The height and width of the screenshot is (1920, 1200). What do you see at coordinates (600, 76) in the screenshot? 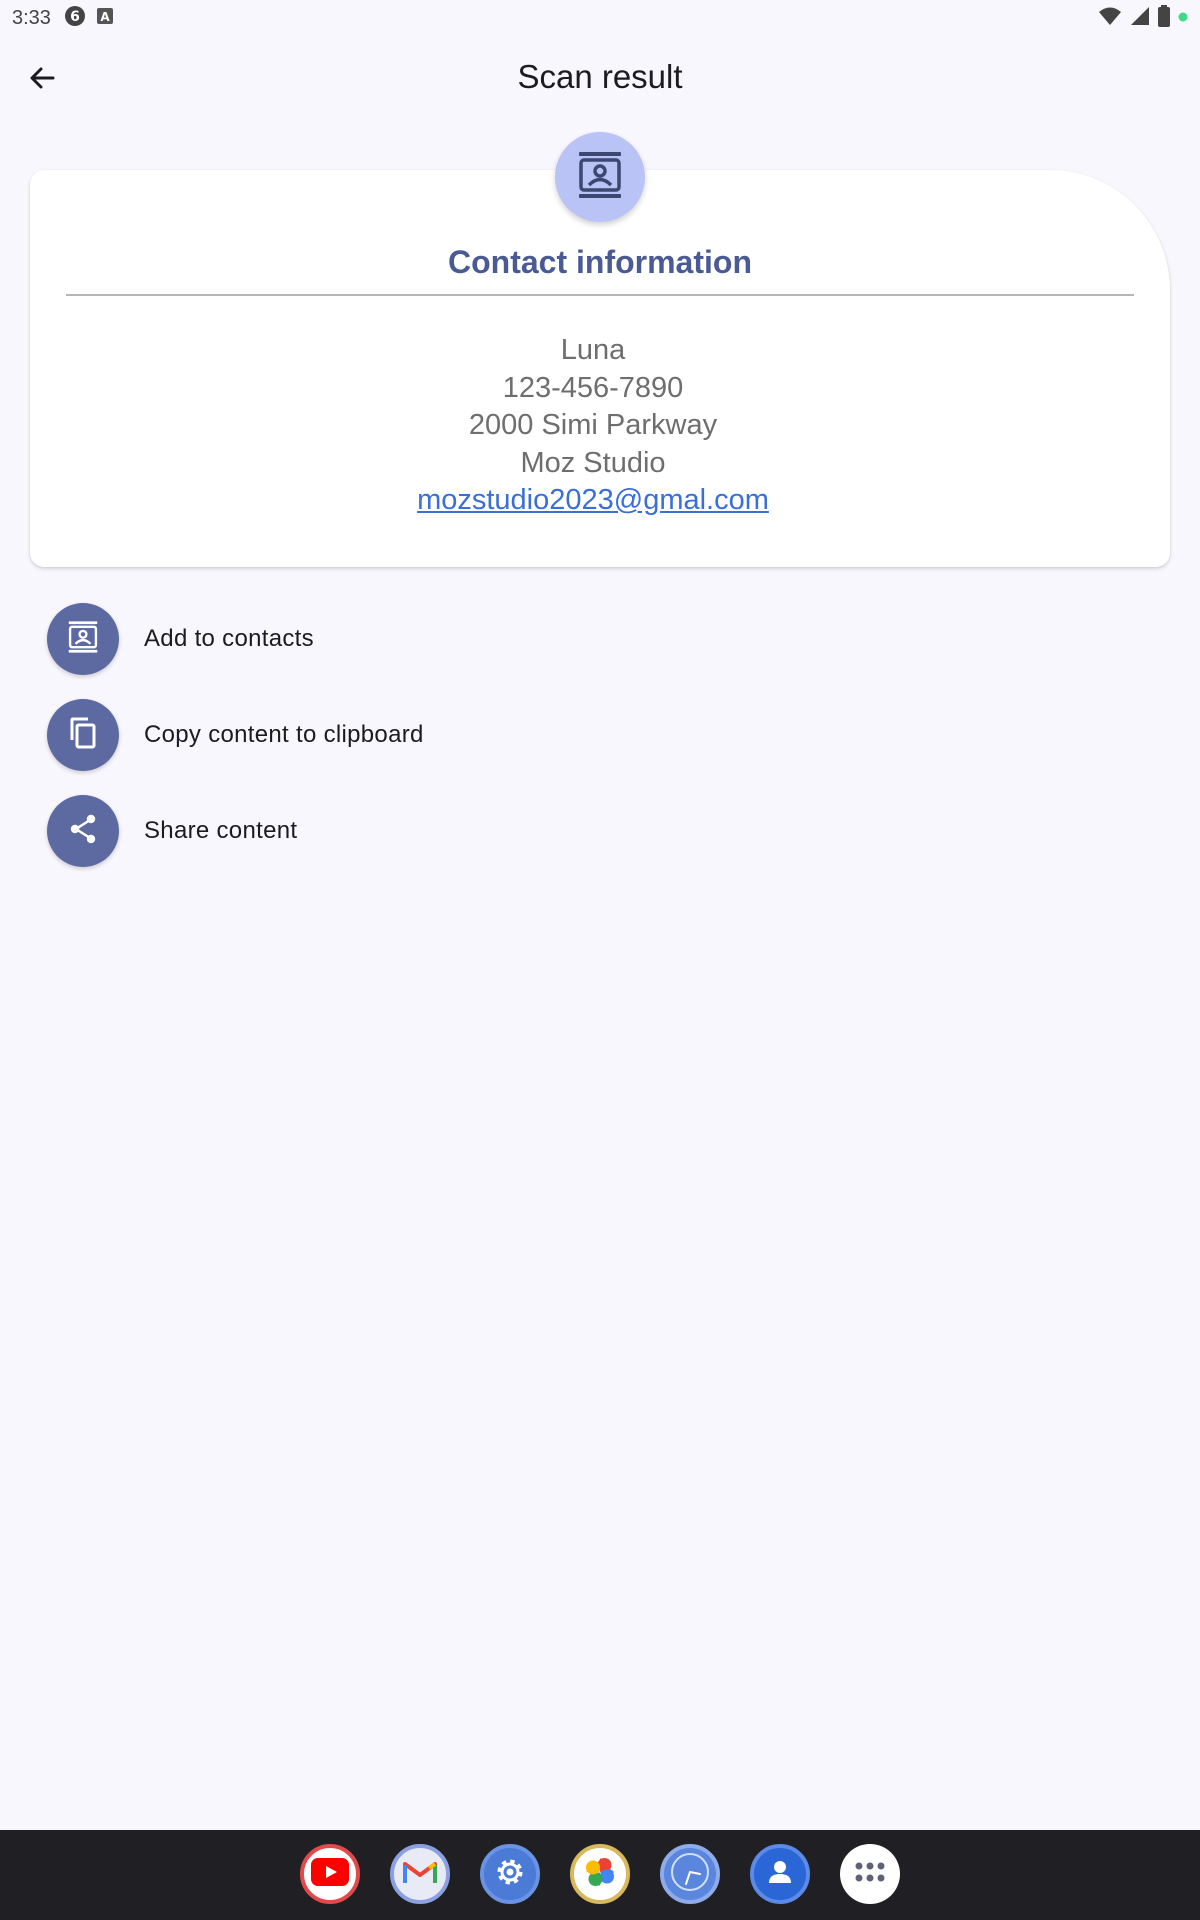
I see `page-title: Scan result` at bounding box center [600, 76].